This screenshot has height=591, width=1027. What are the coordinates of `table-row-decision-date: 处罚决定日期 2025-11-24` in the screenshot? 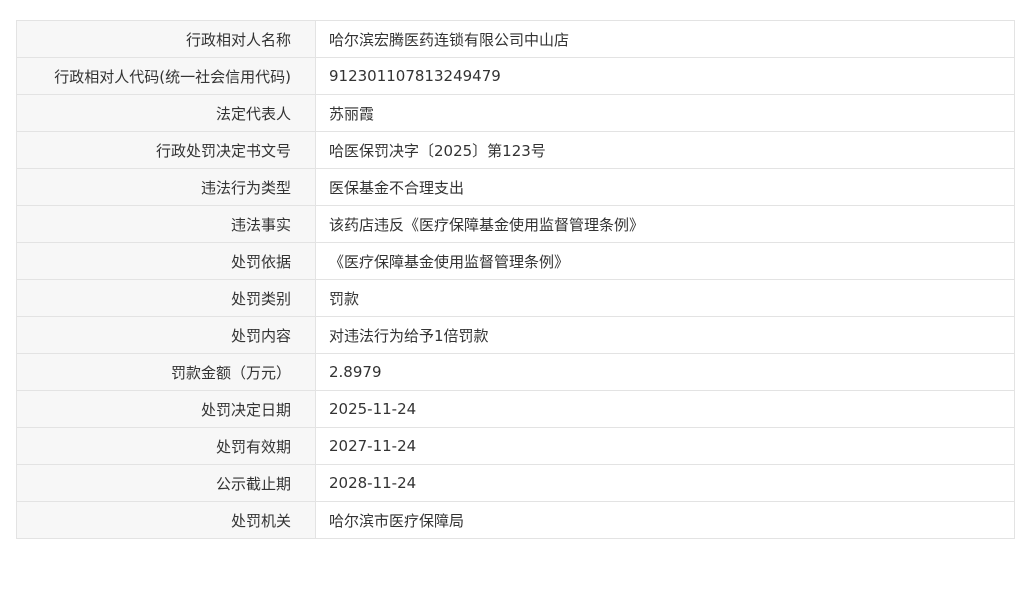 It's located at (515, 409).